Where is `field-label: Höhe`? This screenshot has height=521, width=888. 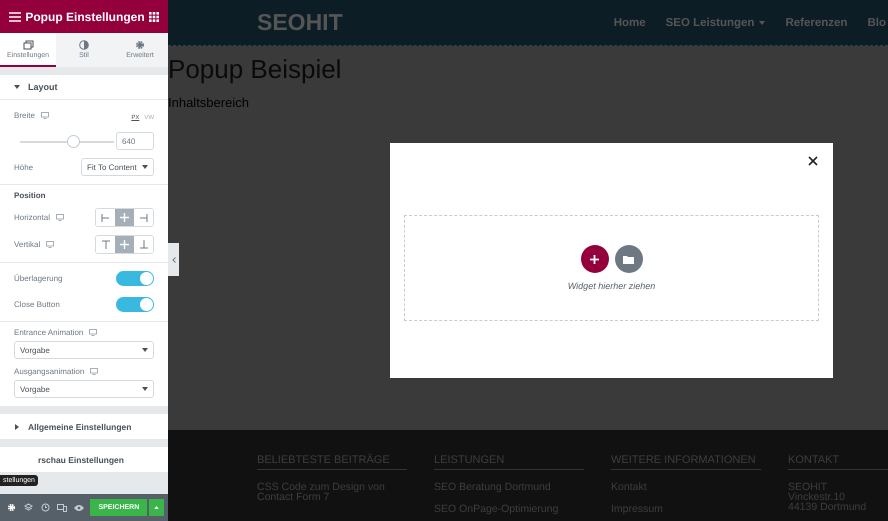
field-label: Höhe is located at coordinates (24, 167).